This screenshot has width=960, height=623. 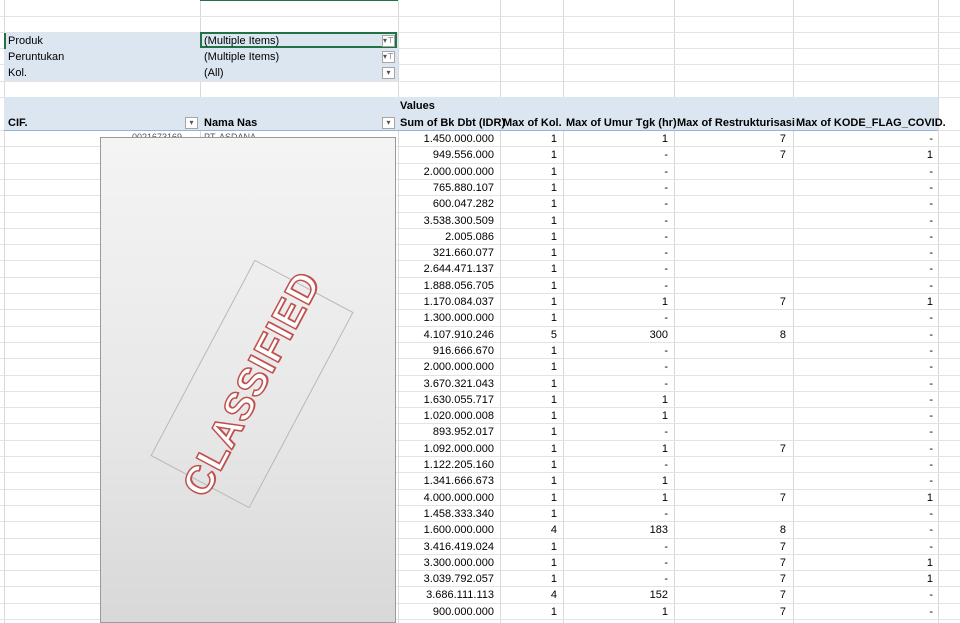 What do you see at coordinates (459, 318) in the screenshot?
I see `cell-sum: 1.300.000.000` at bounding box center [459, 318].